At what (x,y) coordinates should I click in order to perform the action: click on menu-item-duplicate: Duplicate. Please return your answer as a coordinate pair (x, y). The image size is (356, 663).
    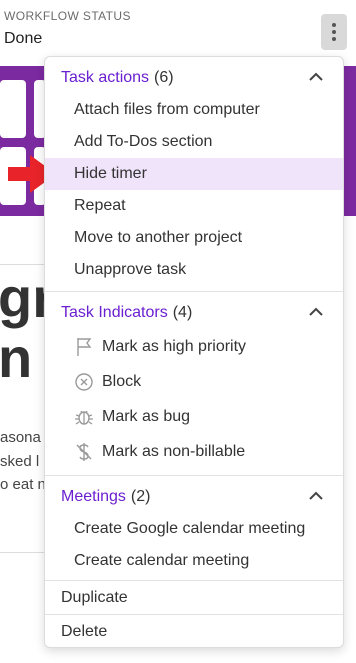
    Looking at the image, I should click on (194, 598).